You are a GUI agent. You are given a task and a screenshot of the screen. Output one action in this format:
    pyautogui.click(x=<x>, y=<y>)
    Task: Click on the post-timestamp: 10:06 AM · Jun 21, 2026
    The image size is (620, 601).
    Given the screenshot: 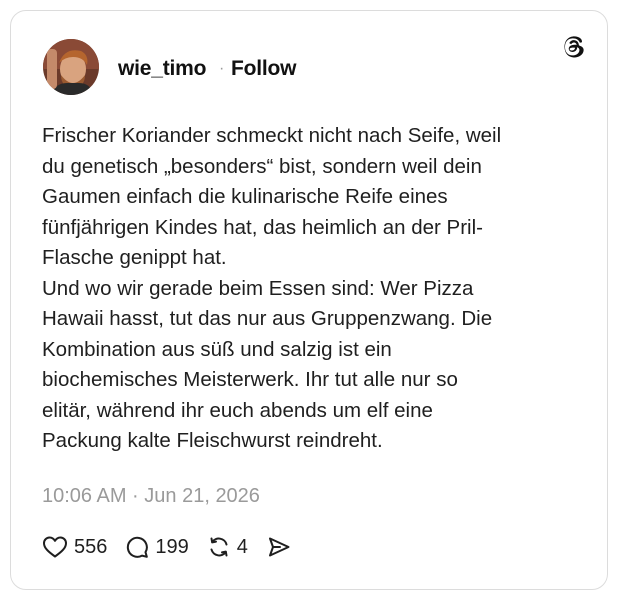 What is the action you would take?
    pyautogui.click(x=151, y=496)
    